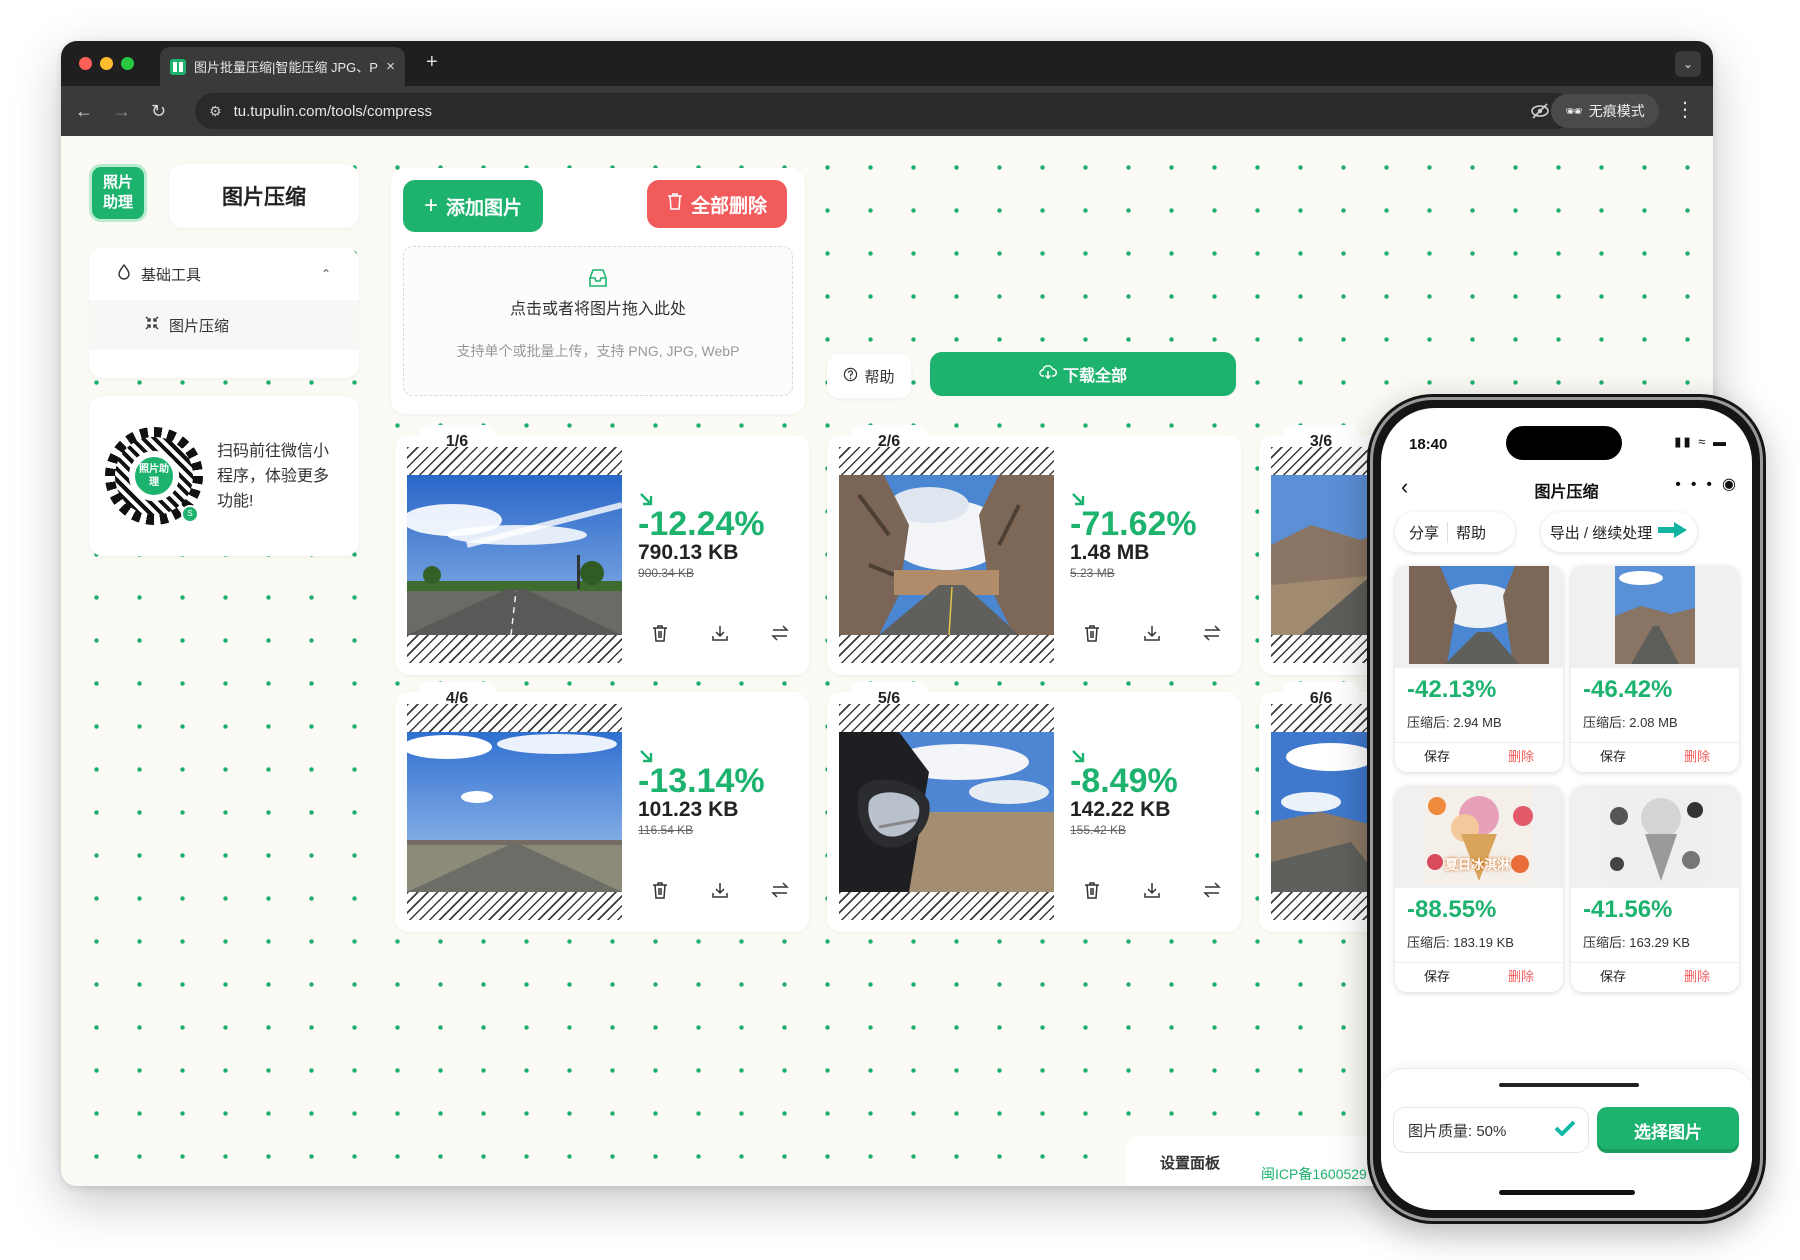 This screenshot has height=1260, width=1800. What do you see at coordinates (106, 63) in the screenshot?
I see `minimize-window-button` at bounding box center [106, 63].